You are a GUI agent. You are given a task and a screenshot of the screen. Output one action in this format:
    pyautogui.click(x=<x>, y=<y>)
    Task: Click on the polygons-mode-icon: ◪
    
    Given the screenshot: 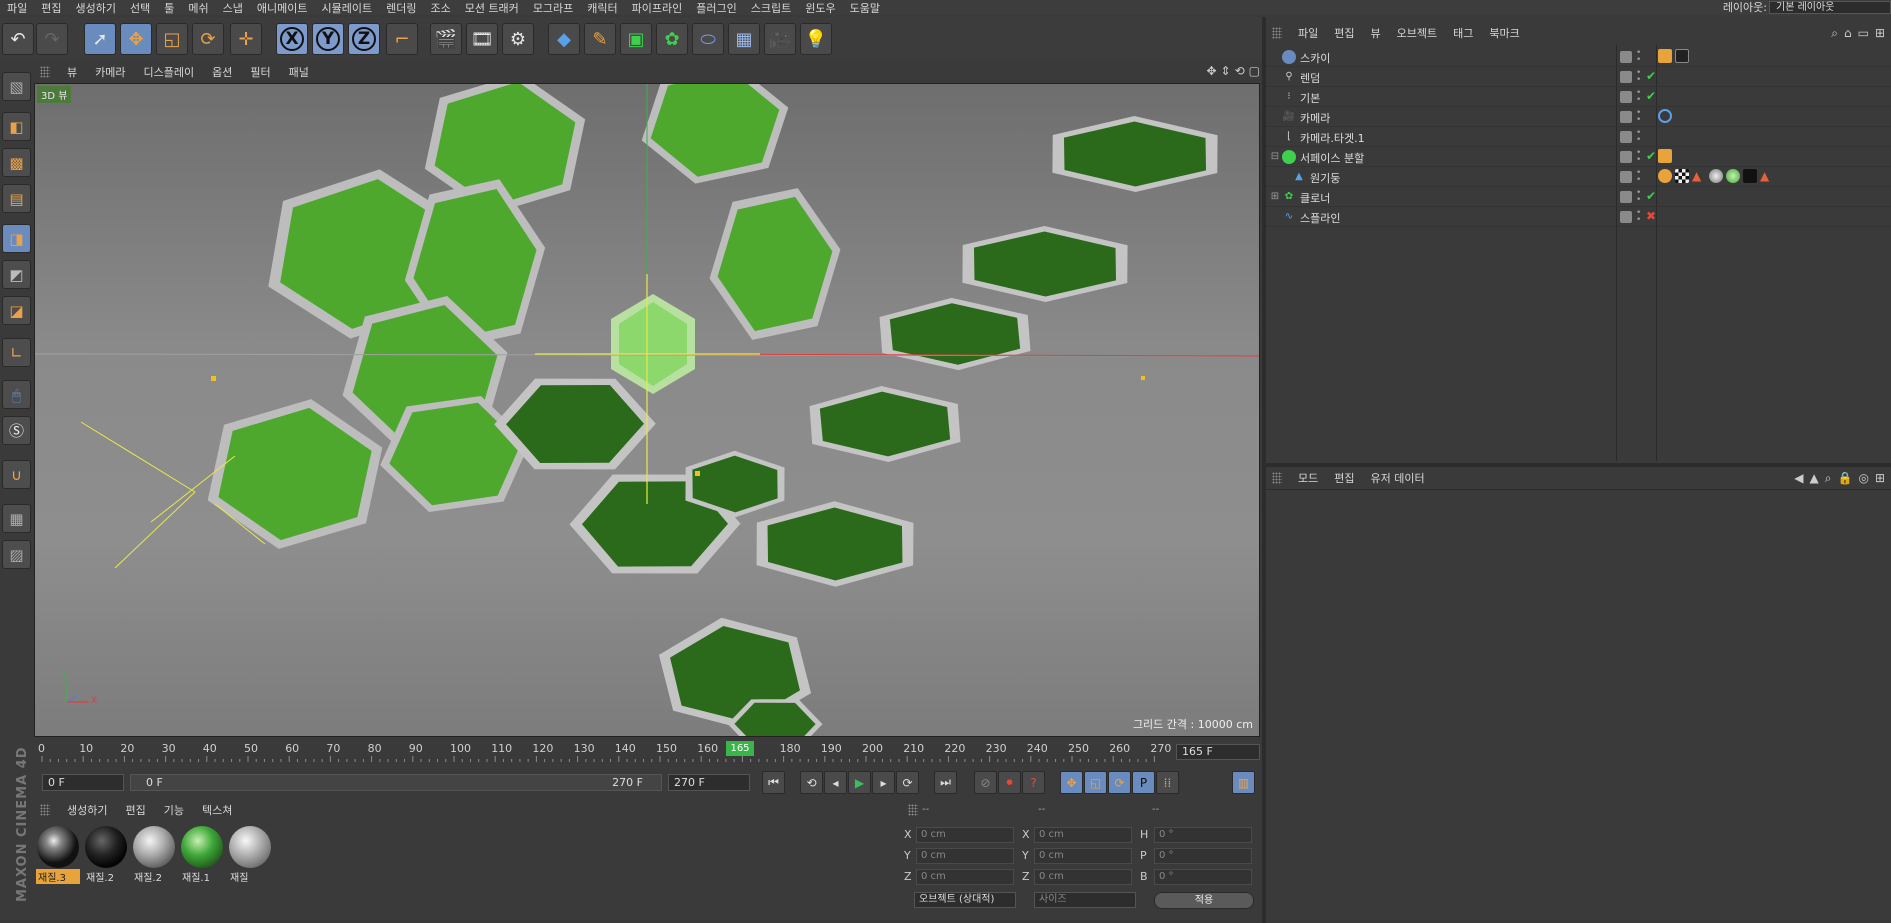 What is the action you would take?
    pyautogui.click(x=16, y=310)
    